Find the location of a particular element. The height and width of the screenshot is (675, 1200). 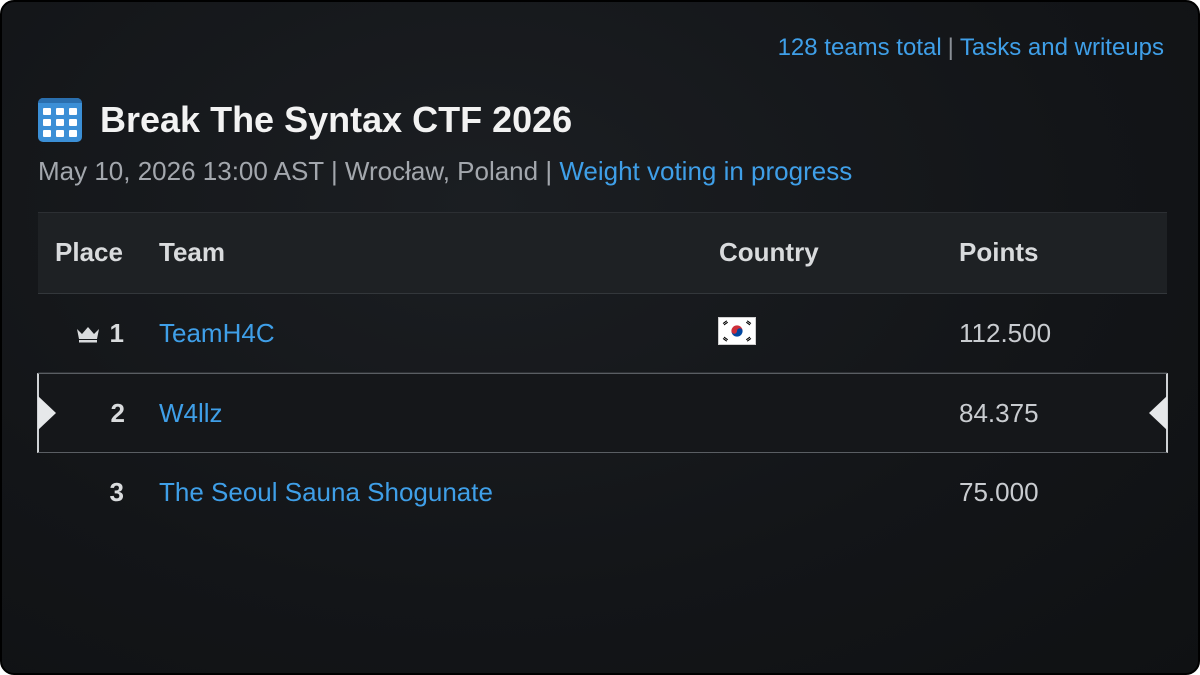

team-cell: TeamH4C is located at coordinates (217, 333).